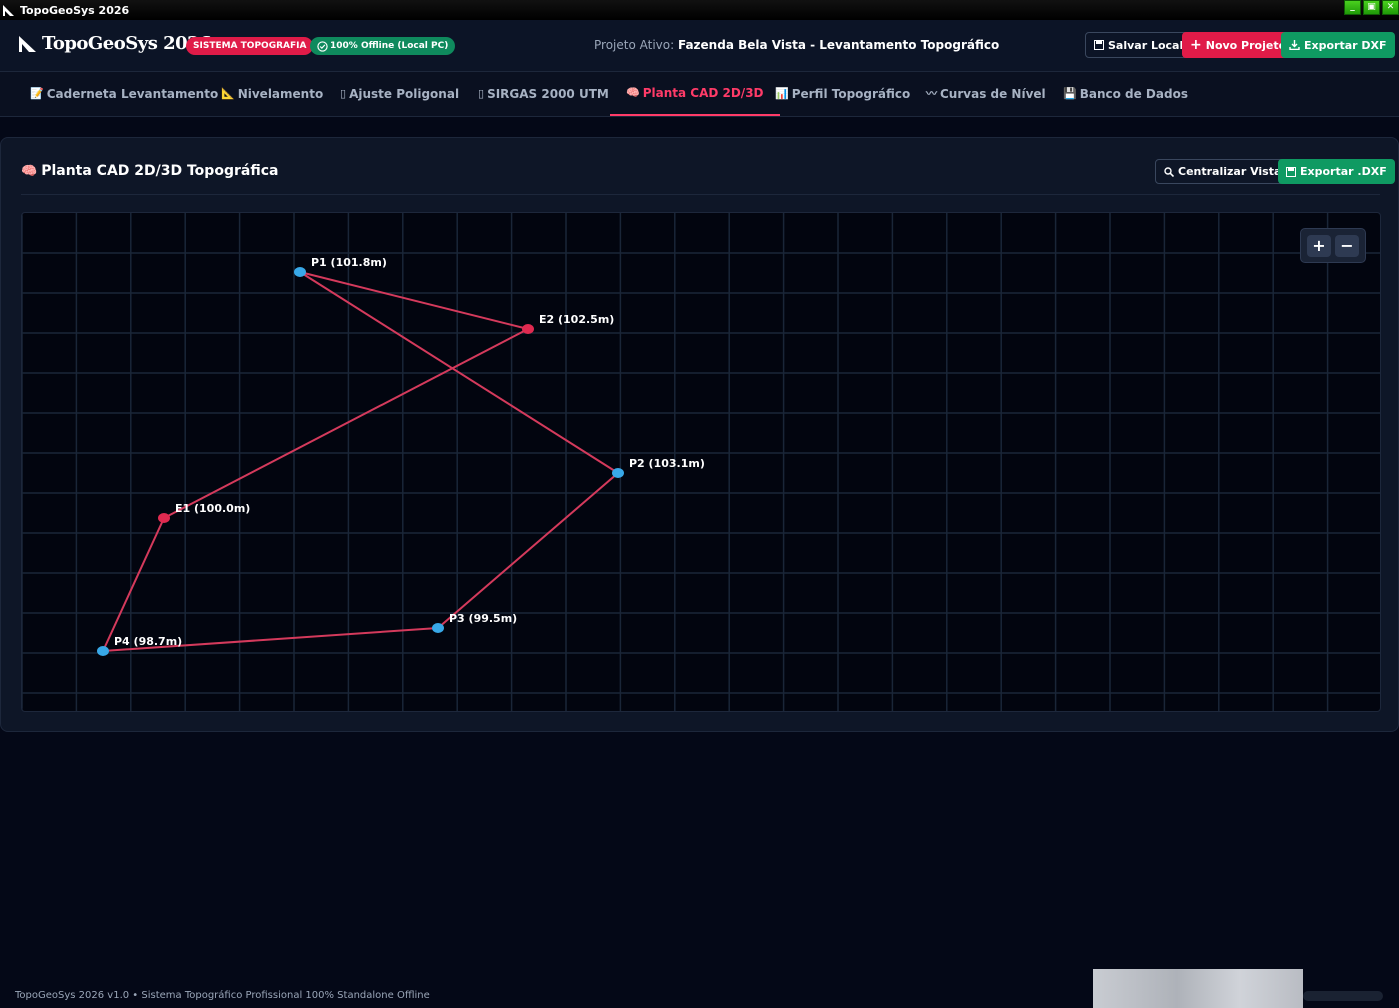 The width and height of the screenshot is (1399, 1008). I want to click on tab-sirgas: ▯ SIRGAS 2000 UTM, so click(543, 94).